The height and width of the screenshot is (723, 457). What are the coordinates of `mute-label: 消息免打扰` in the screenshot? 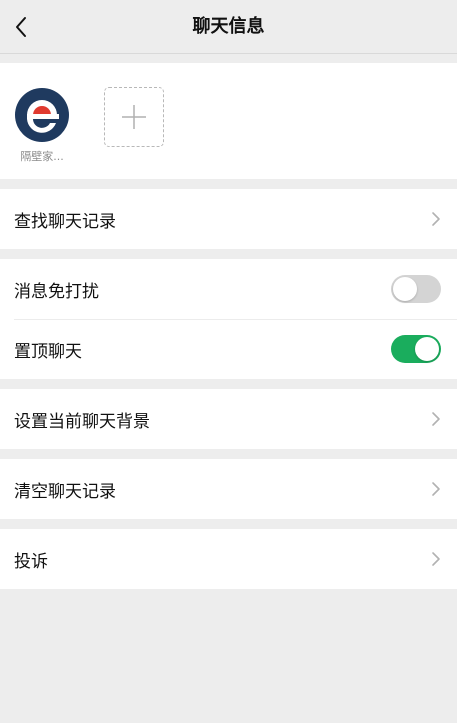 It's located at (56, 291).